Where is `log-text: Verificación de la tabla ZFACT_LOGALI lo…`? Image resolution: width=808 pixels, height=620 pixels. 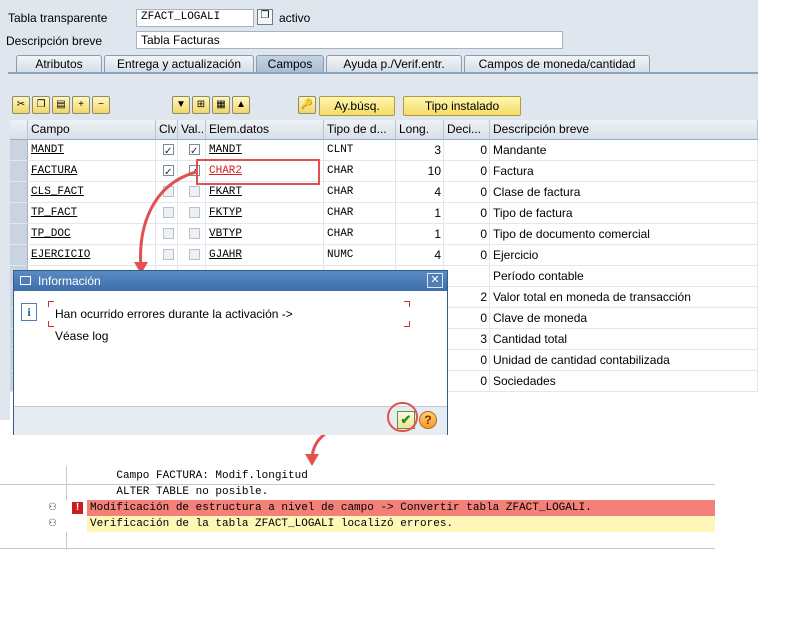 log-text: Verificación de la tabla ZFACT_LOGALI lo… is located at coordinates (272, 524).